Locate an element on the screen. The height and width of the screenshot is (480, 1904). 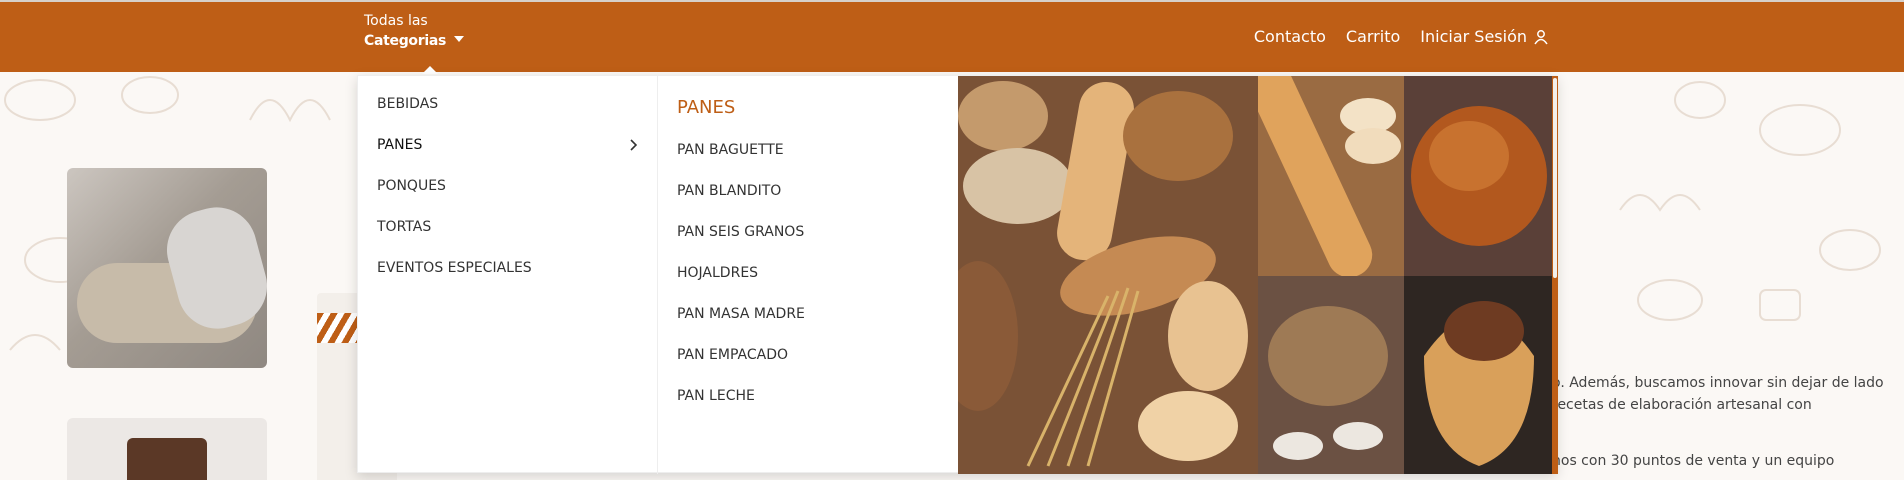
categories-toggle-line1: Todas las is located at coordinates (396, 21).